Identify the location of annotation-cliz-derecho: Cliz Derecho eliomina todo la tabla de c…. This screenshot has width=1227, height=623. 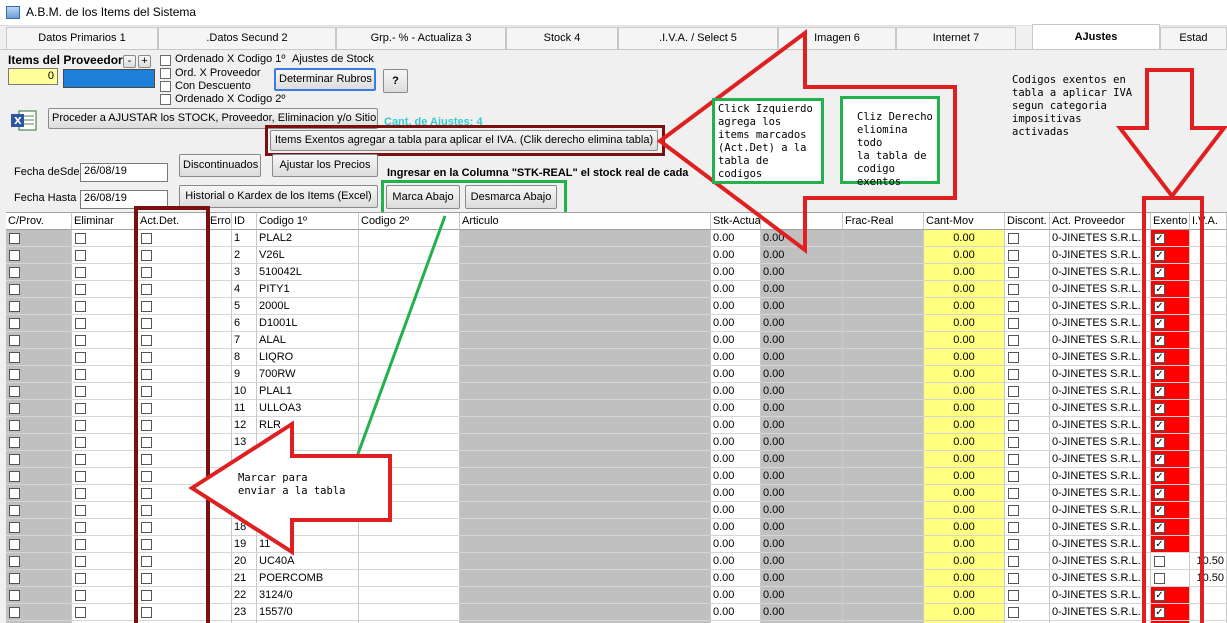
(890, 142).